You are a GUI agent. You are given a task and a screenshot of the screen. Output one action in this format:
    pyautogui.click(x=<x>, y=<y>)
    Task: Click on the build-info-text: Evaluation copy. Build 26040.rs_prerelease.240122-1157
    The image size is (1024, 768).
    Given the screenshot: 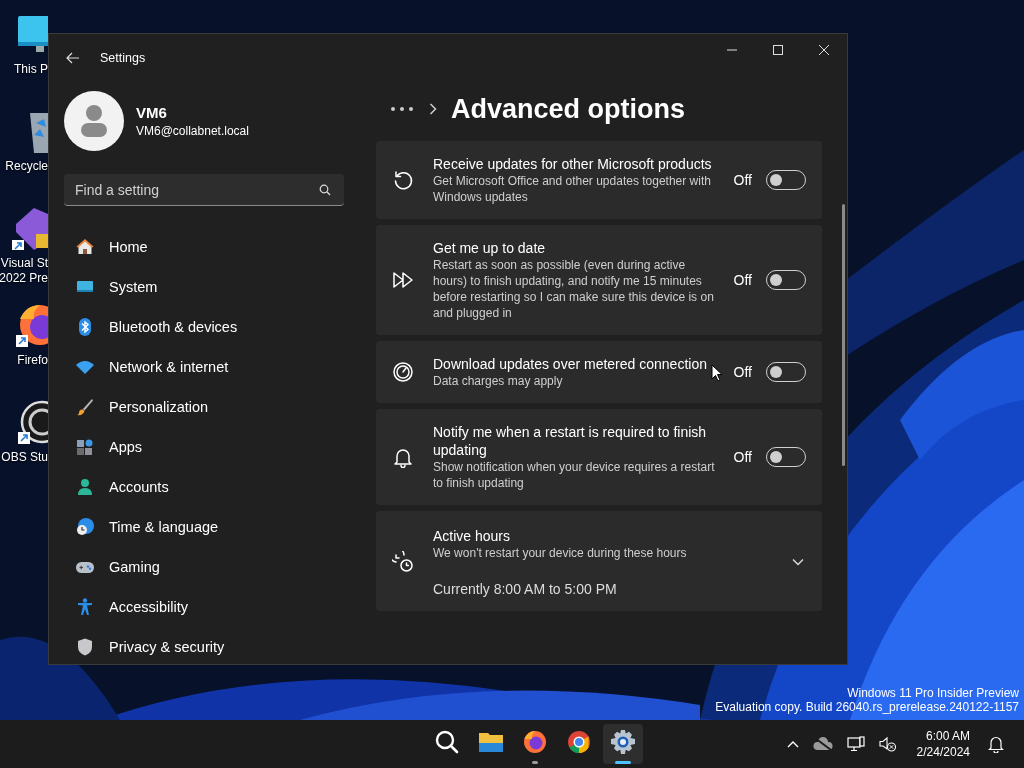 What is the action you would take?
    pyautogui.click(x=867, y=707)
    